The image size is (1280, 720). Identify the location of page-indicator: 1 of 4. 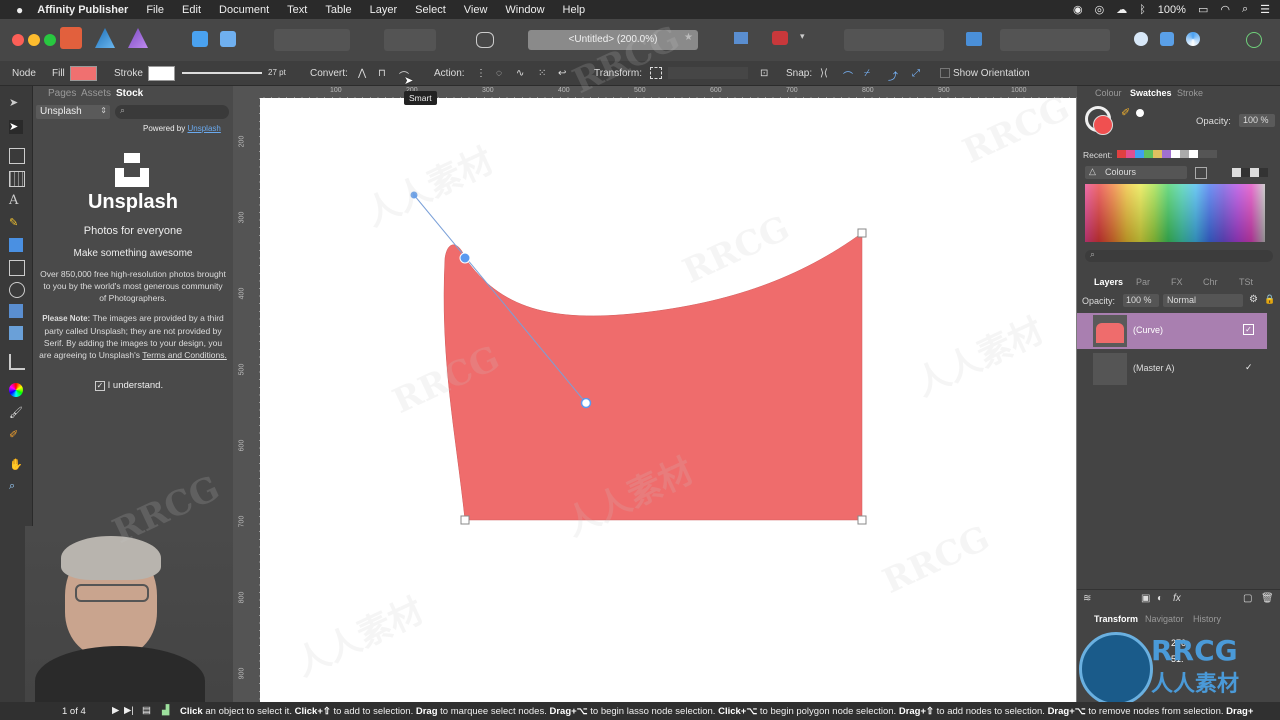
(74, 711).